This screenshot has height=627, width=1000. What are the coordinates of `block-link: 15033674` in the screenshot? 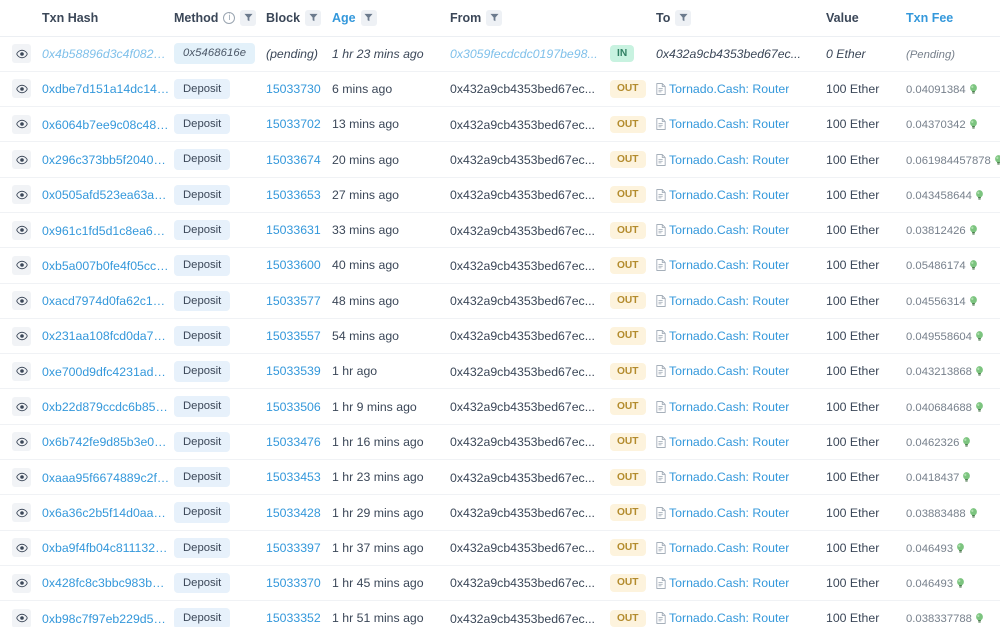 It's located at (293, 160).